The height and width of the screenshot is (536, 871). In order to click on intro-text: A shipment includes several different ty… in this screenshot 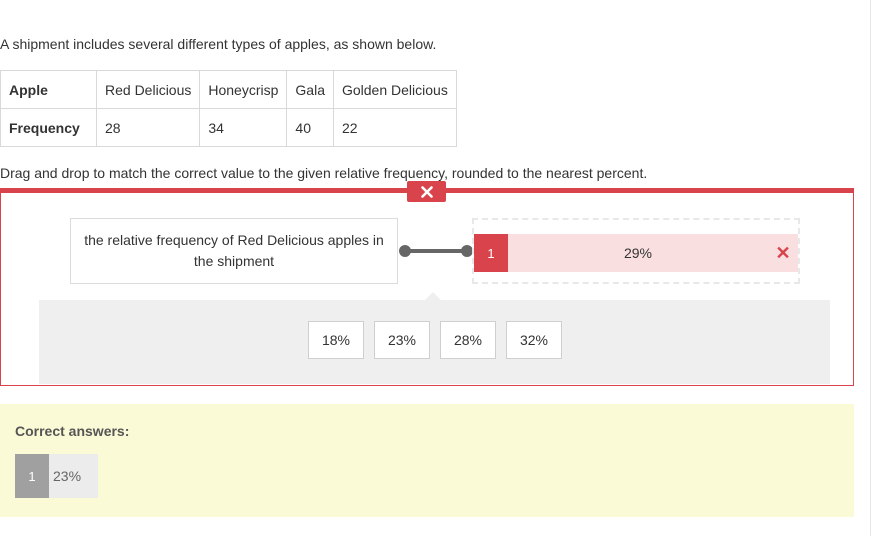, I will do `click(218, 44)`.